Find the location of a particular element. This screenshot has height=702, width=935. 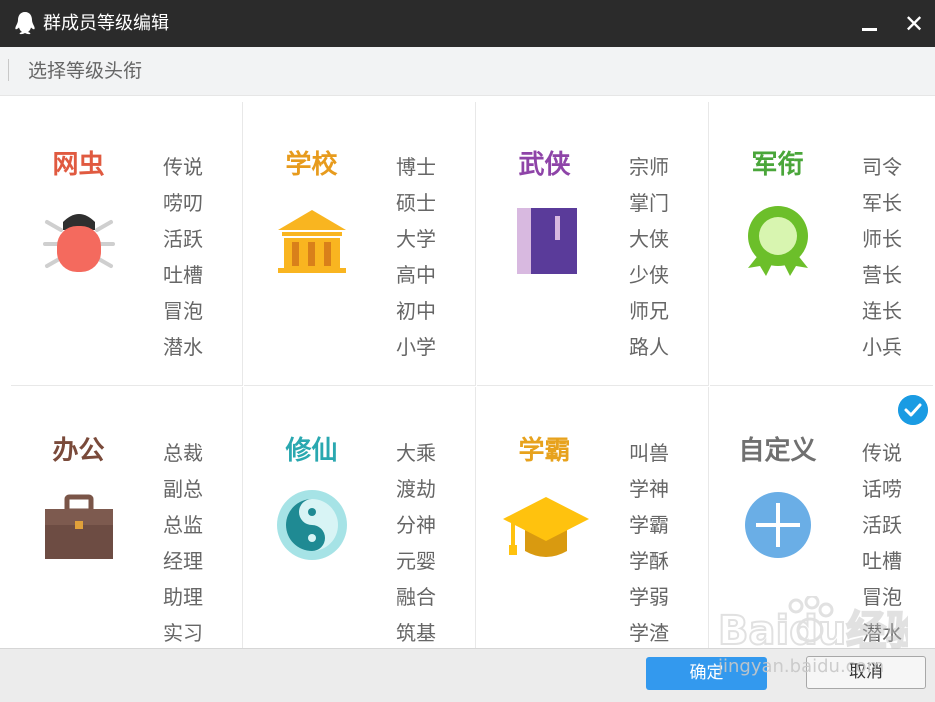

bug-icon is located at coordinates (79, 243).